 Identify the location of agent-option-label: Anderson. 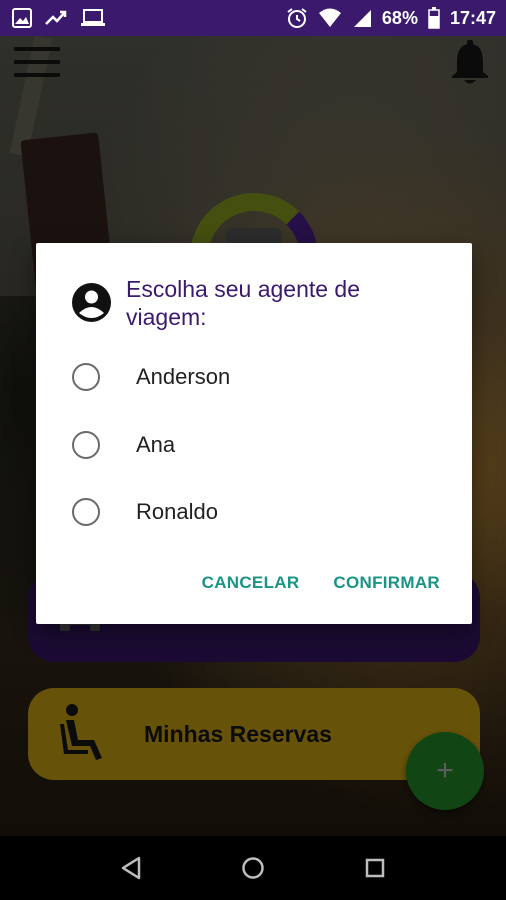
(183, 376).